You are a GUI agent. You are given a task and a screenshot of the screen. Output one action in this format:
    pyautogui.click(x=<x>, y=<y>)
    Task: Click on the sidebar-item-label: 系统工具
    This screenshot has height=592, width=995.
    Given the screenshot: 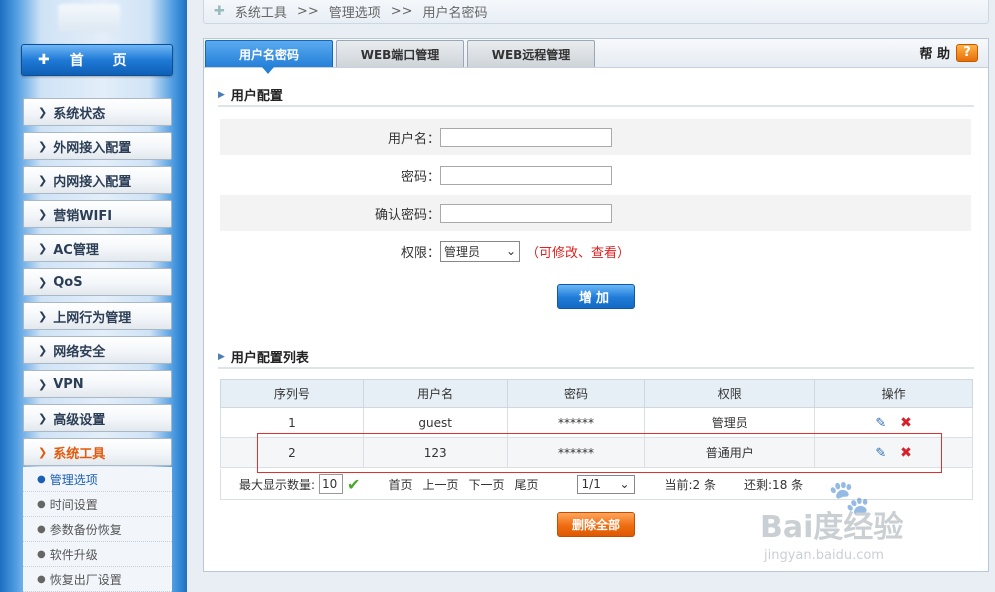 What is the action you would take?
    pyautogui.click(x=79, y=454)
    